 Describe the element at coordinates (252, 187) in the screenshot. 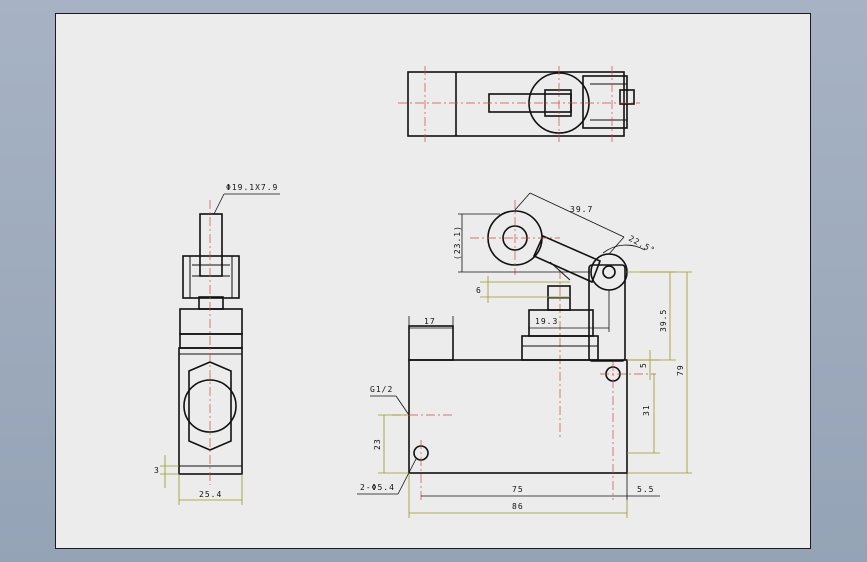

I see `roller-spec-label: Φ19.1X7.9` at that location.